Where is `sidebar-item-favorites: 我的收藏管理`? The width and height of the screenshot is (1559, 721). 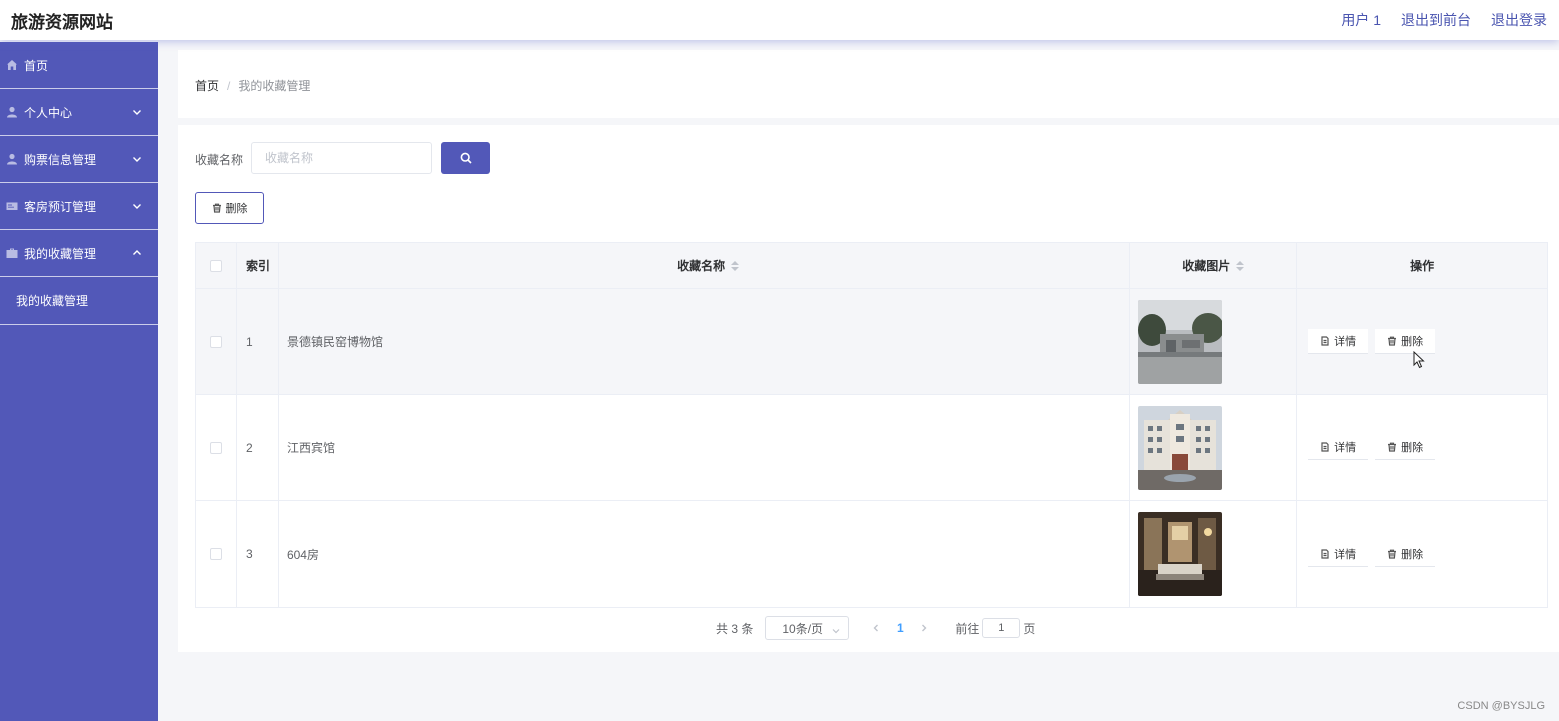
sidebar-item-favorites: 我的收藏管理 is located at coordinates (79, 253).